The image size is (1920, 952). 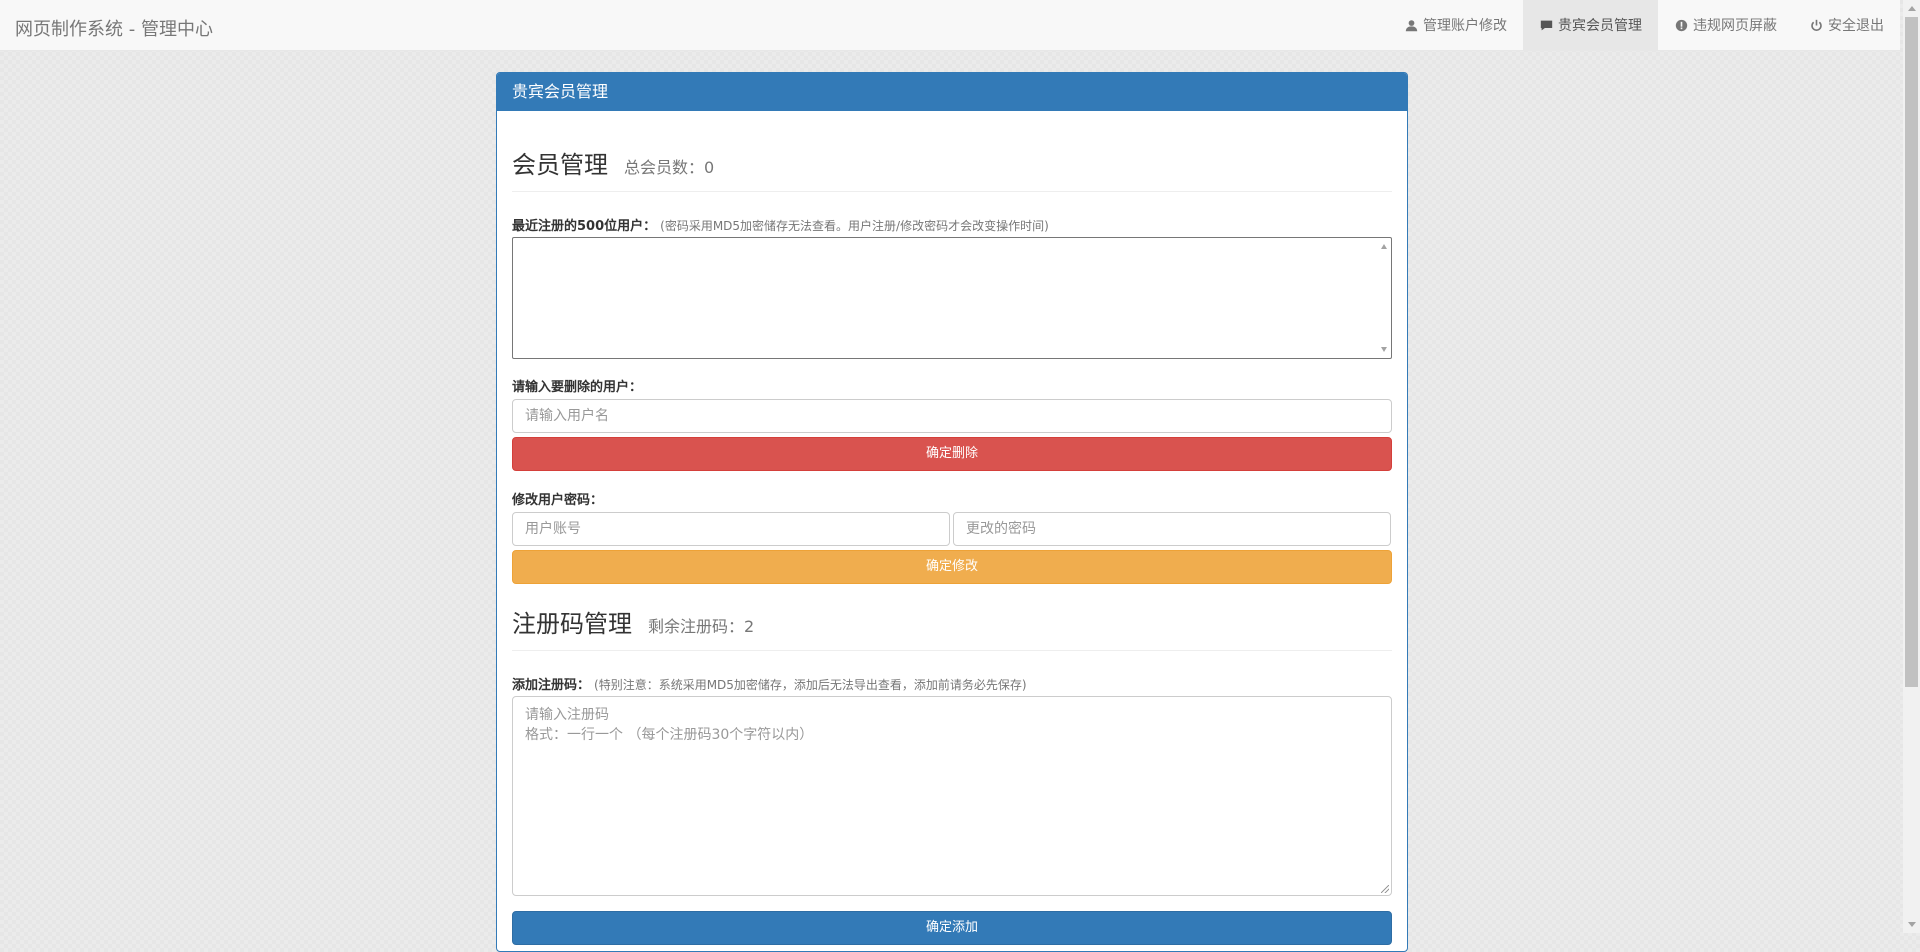 What do you see at coordinates (1384, 298) in the screenshot?
I see `textarea-scrollbar` at bounding box center [1384, 298].